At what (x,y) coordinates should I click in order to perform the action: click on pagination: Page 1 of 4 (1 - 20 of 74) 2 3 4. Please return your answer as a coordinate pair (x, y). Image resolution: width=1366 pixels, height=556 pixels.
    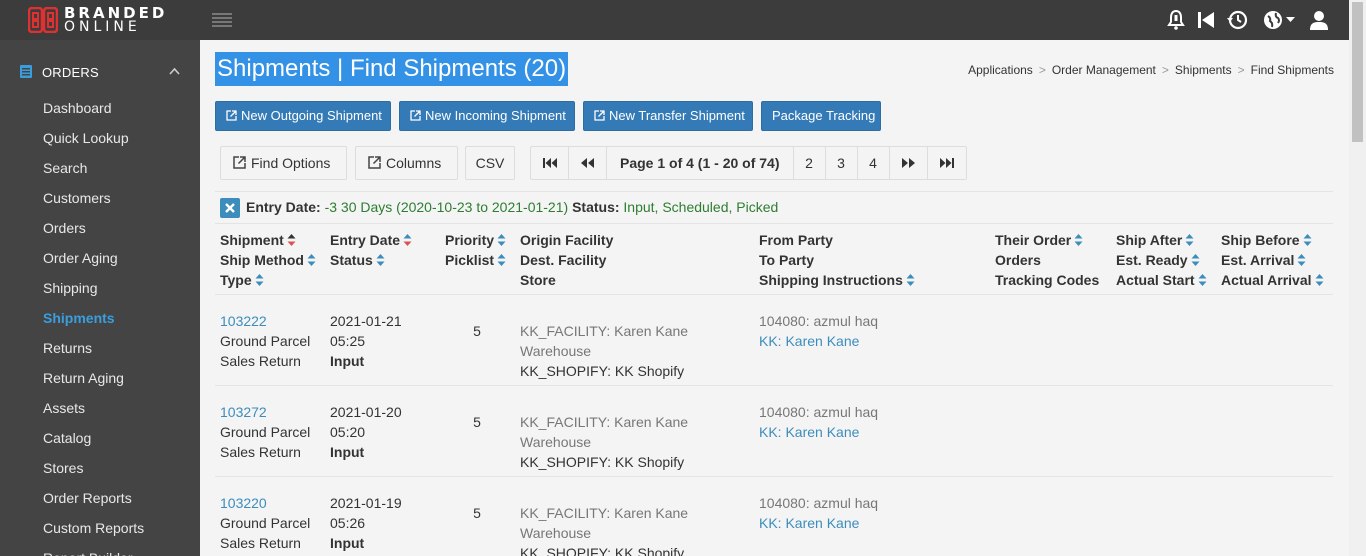
    Looking at the image, I should click on (748, 163).